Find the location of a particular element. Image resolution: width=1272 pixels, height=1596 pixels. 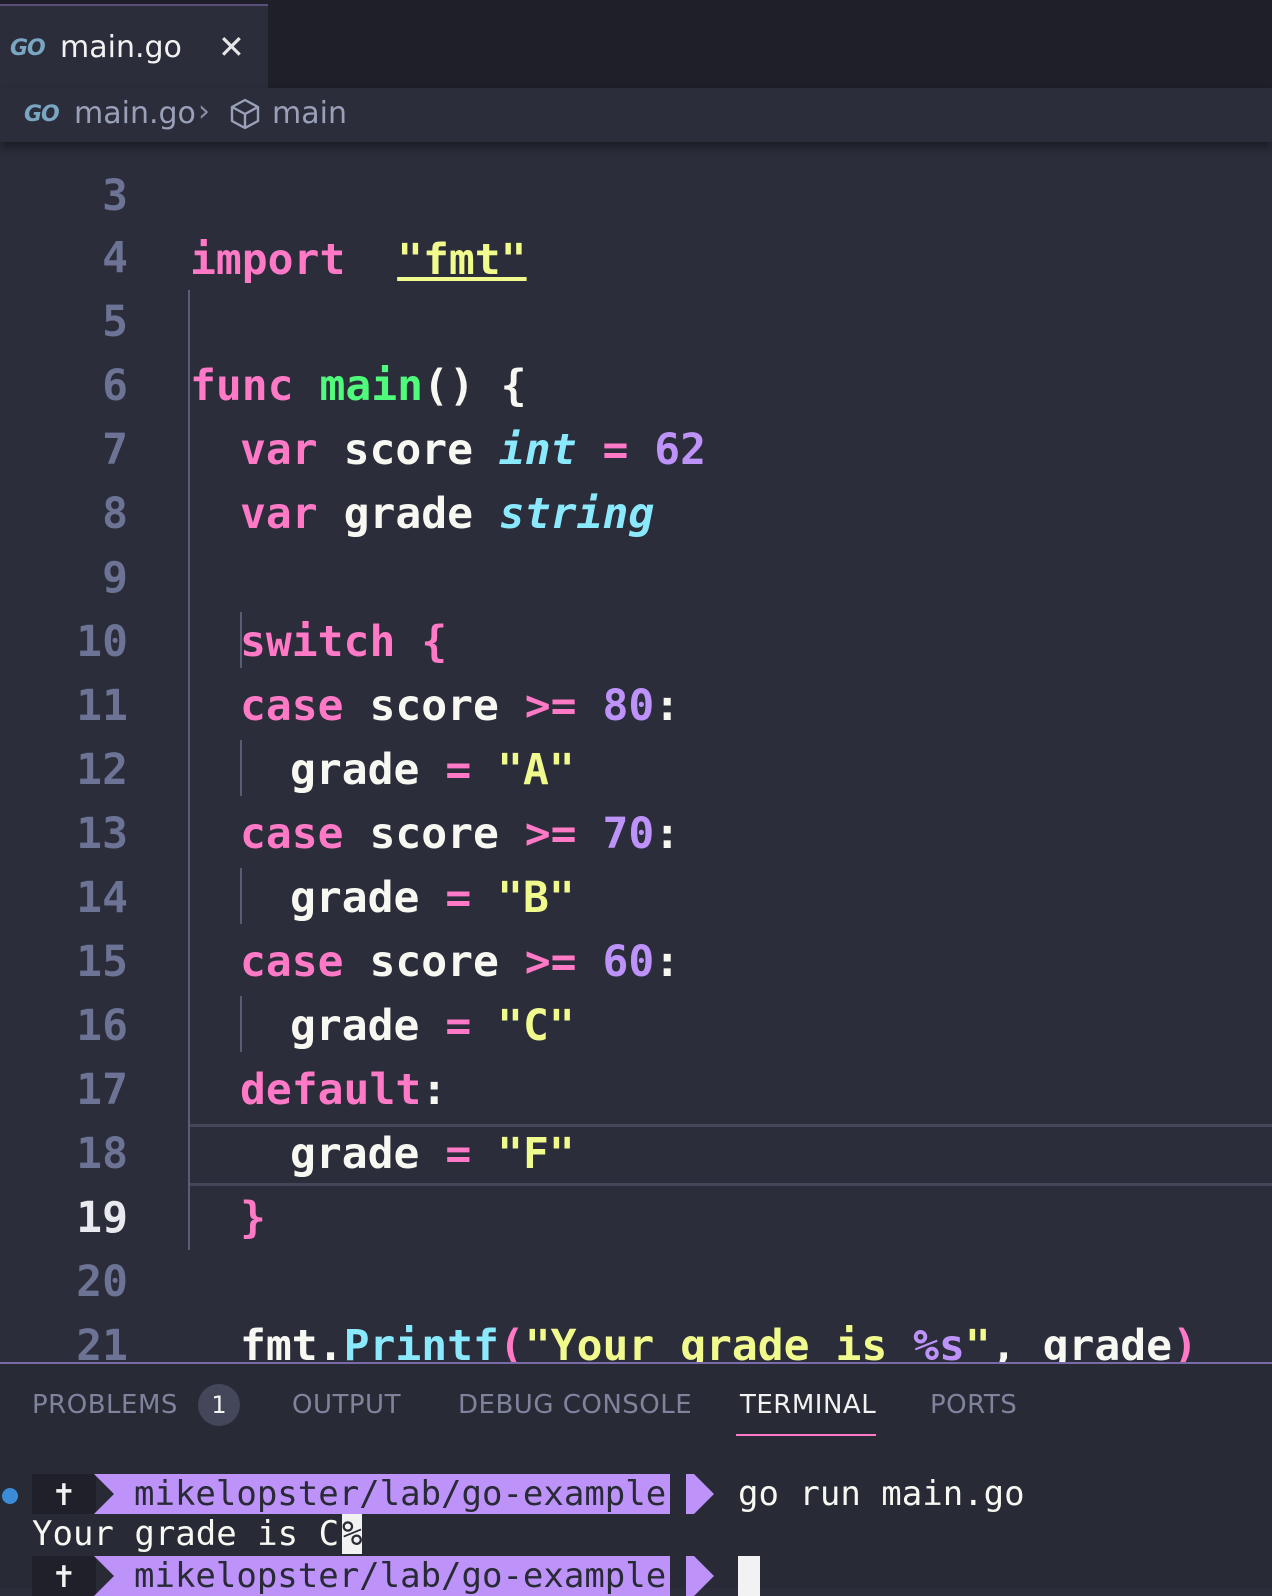

tab-problems: PROBLEMS is located at coordinates (105, 1405).